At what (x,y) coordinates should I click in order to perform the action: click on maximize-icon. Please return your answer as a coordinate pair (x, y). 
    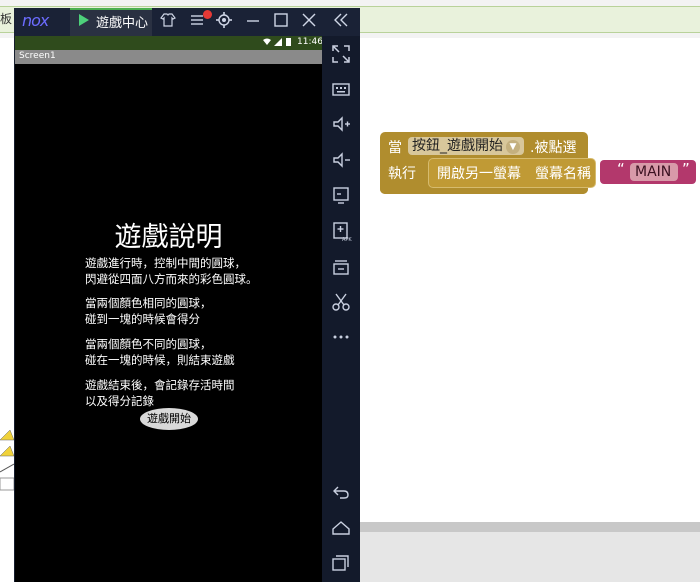
    Looking at the image, I should click on (281, 20).